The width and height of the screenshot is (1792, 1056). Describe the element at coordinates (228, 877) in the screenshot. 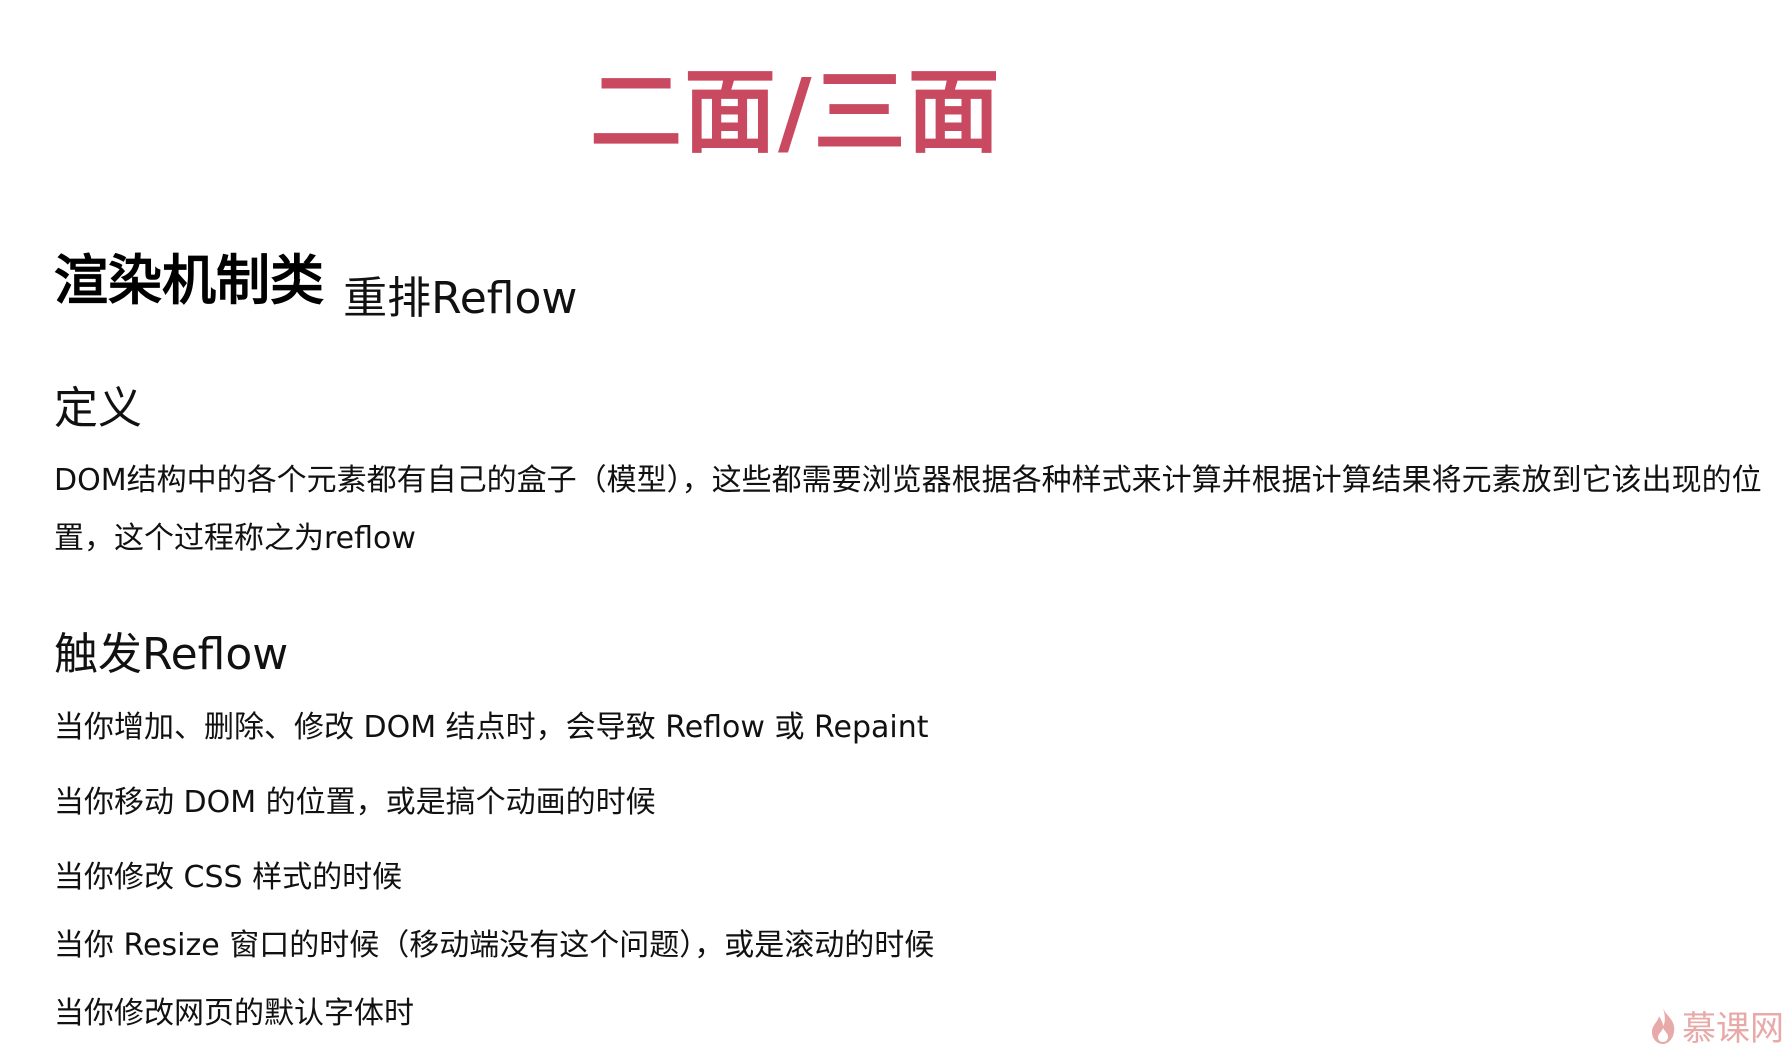

I see `trigger-item: 当你修改 CSS 样式的时候` at that location.